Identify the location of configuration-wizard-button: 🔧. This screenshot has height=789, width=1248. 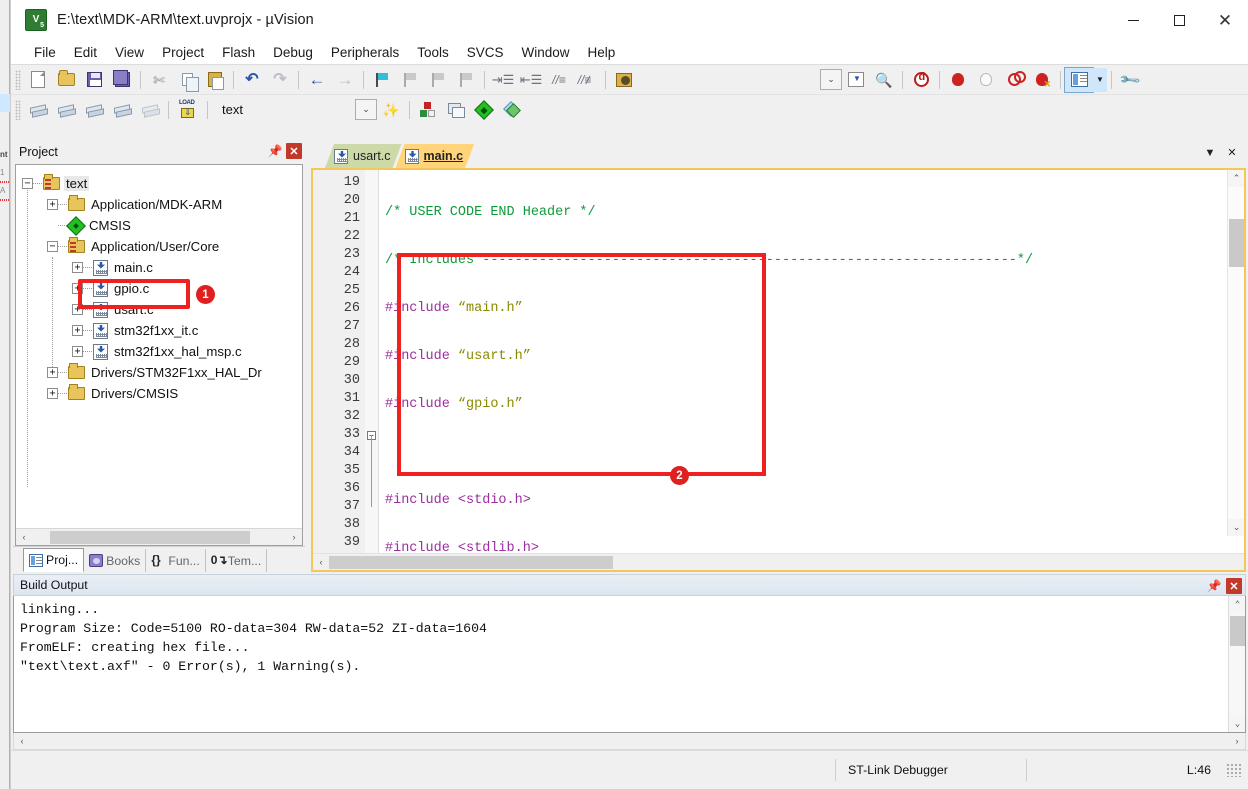
(1130, 80).